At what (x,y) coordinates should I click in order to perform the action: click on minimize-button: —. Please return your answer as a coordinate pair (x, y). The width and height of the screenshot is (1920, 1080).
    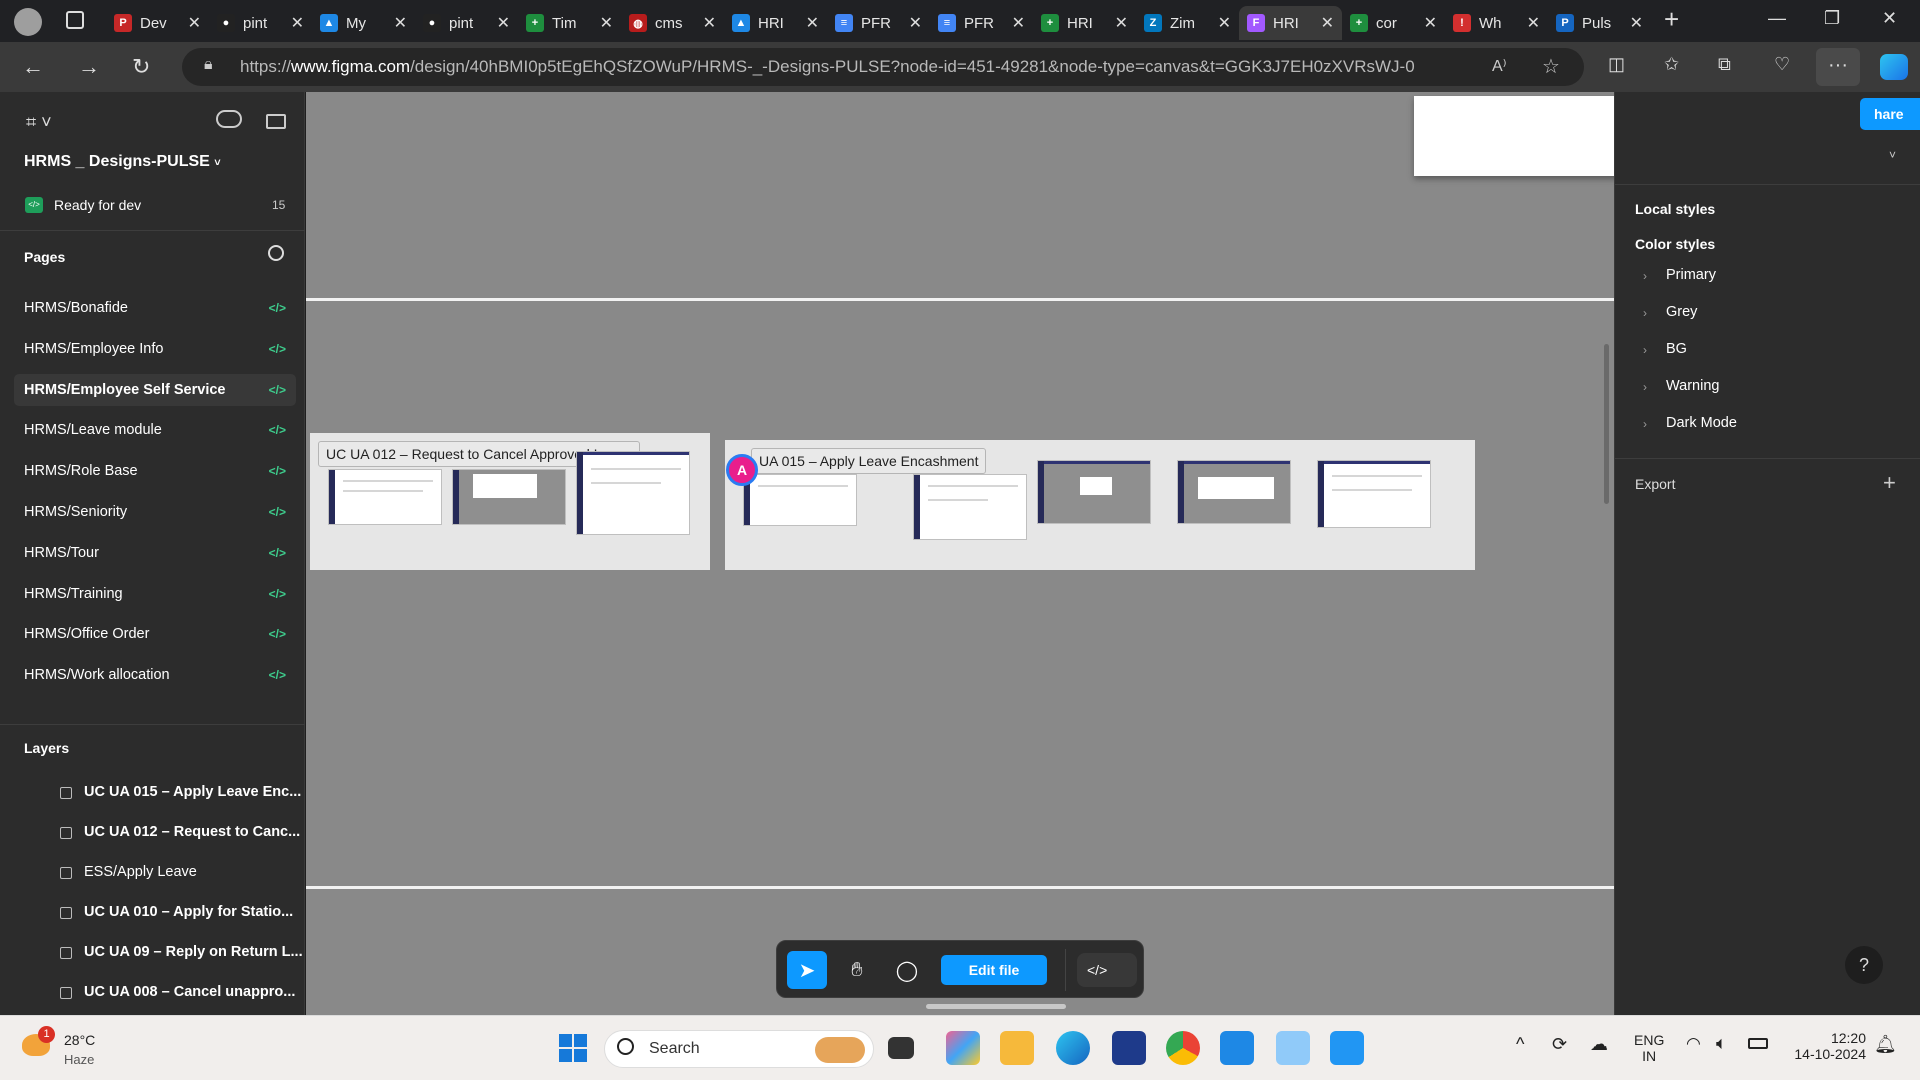
    Looking at the image, I should click on (1777, 18).